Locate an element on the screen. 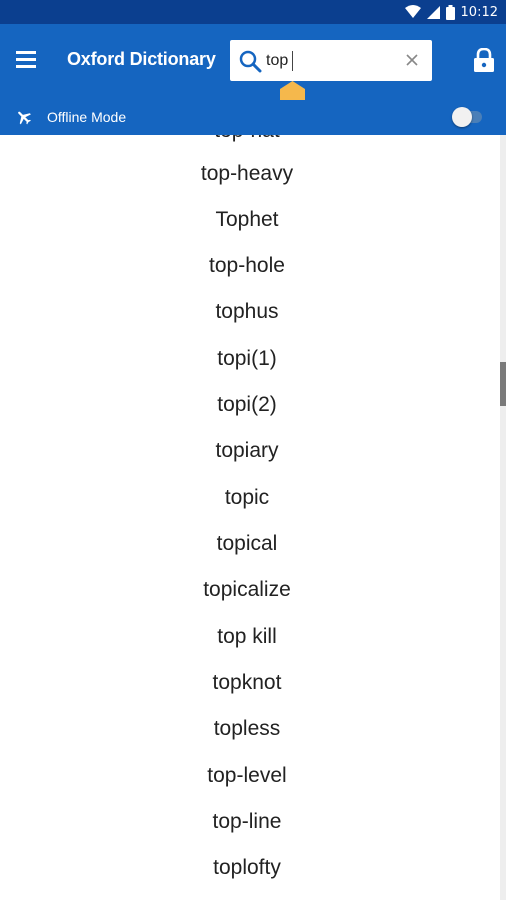  search-icon is located at coordinates (250, 61).